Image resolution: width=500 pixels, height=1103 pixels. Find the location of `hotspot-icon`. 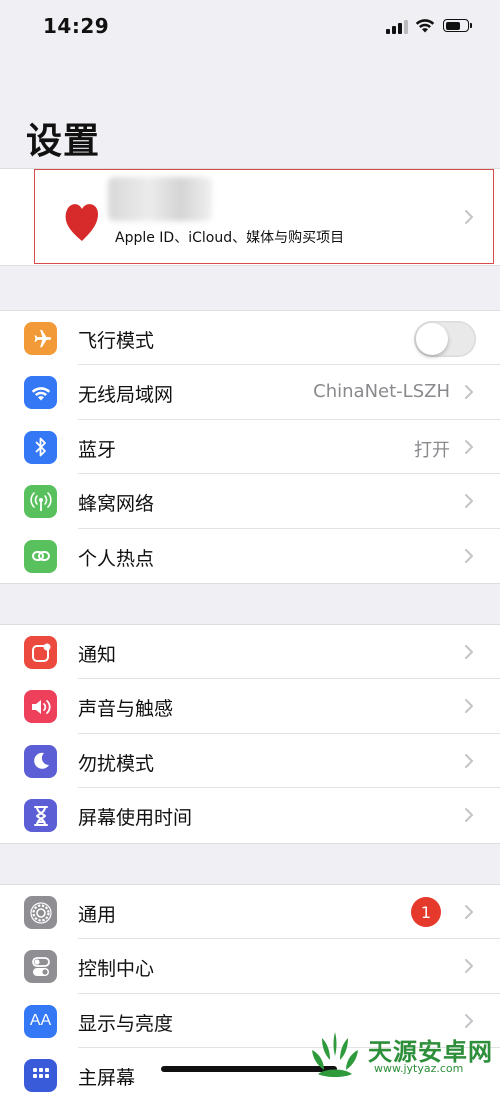

hotspot-icon is located at coordinates (40, 556).